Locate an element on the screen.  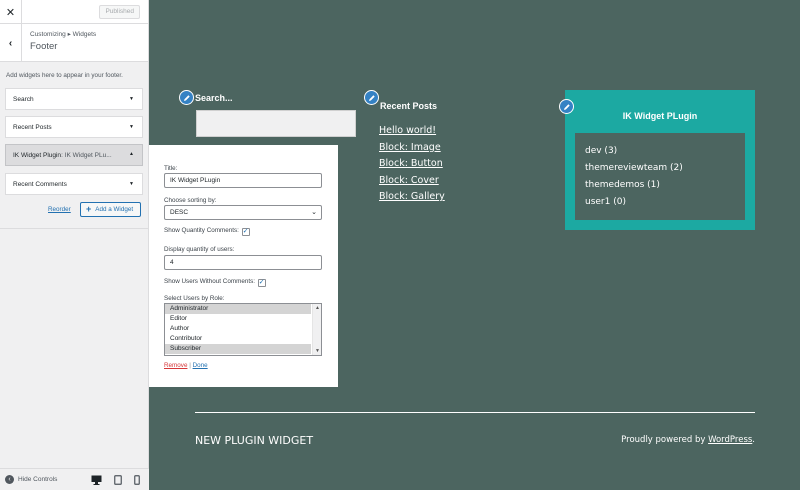
quantity-input: 4 is located at coordinates (243, 262).